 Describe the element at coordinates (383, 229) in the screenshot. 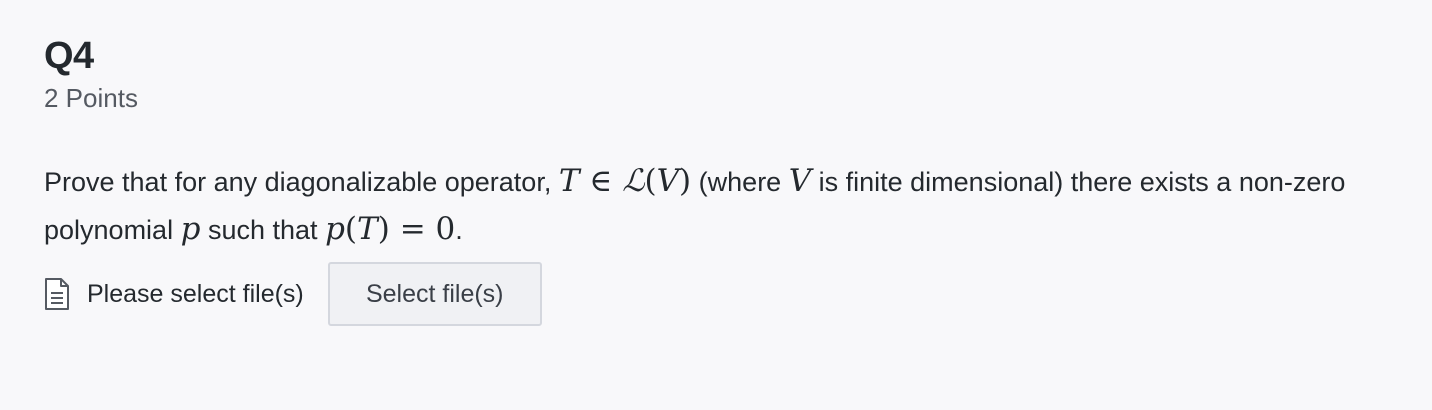

I see `math-close-paren-2: )` at that location.